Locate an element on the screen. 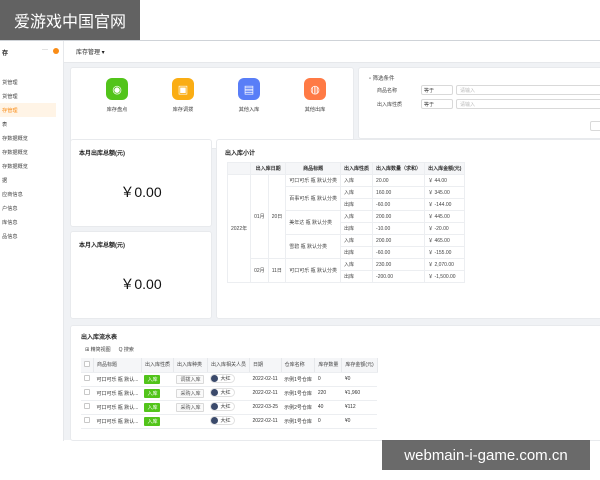 The height and width of the screenshot is (480, 600). sidebar-item: 据 is located at coordinates (31, 180).